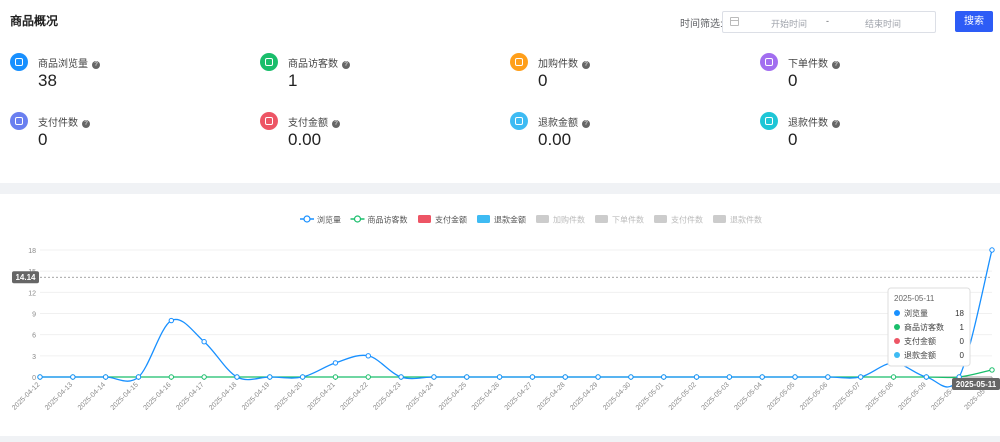 This screenshot has height=442, width=1000. What do you see at coordinates (354, 396) in the screenshot?
I see `x-tick-label: 2025-04-22` at bounding box center [354, 396].